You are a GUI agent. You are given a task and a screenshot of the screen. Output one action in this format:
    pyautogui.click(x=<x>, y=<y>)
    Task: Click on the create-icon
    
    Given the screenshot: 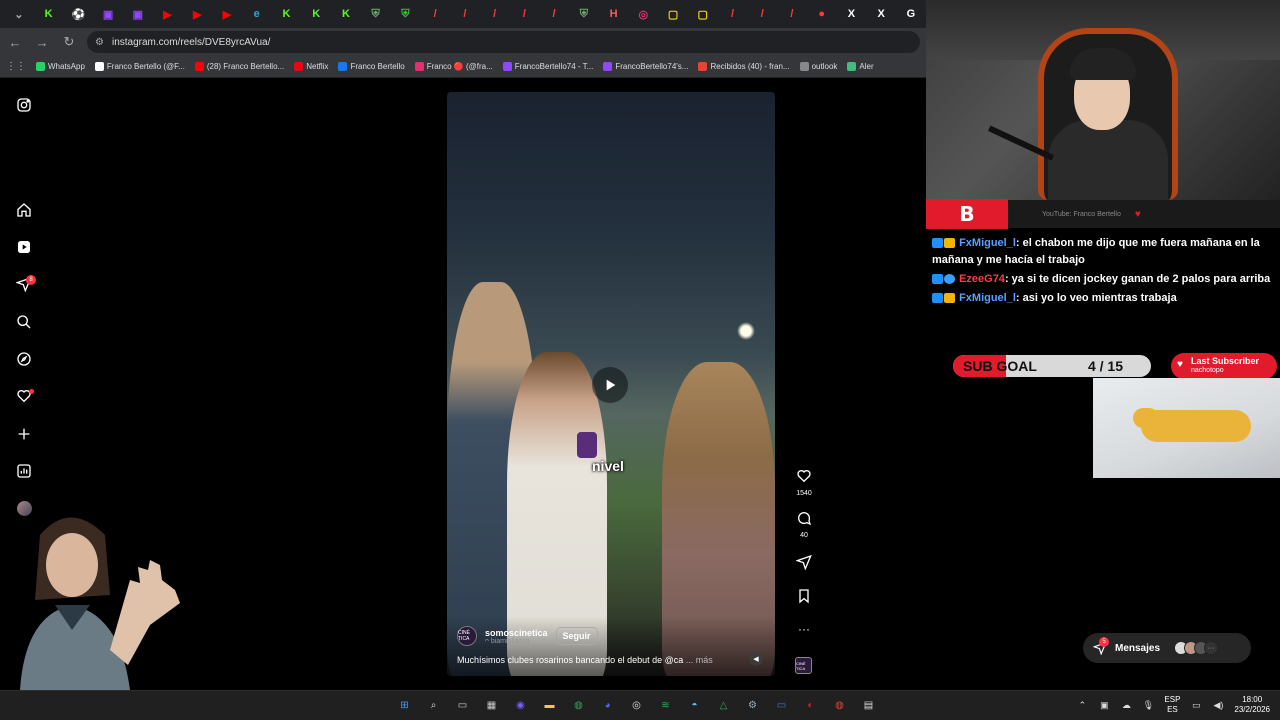 What is the action you would take?
    pyautogui.click(x=24, y=434)
    